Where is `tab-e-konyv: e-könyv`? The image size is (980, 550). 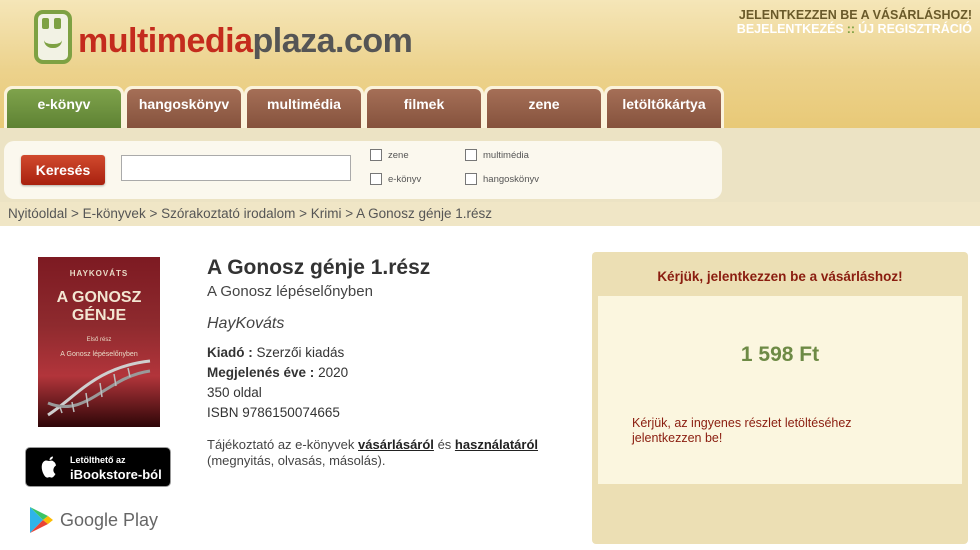 tab-e-konyv: e-könyv is located at coordinates (64, 107).